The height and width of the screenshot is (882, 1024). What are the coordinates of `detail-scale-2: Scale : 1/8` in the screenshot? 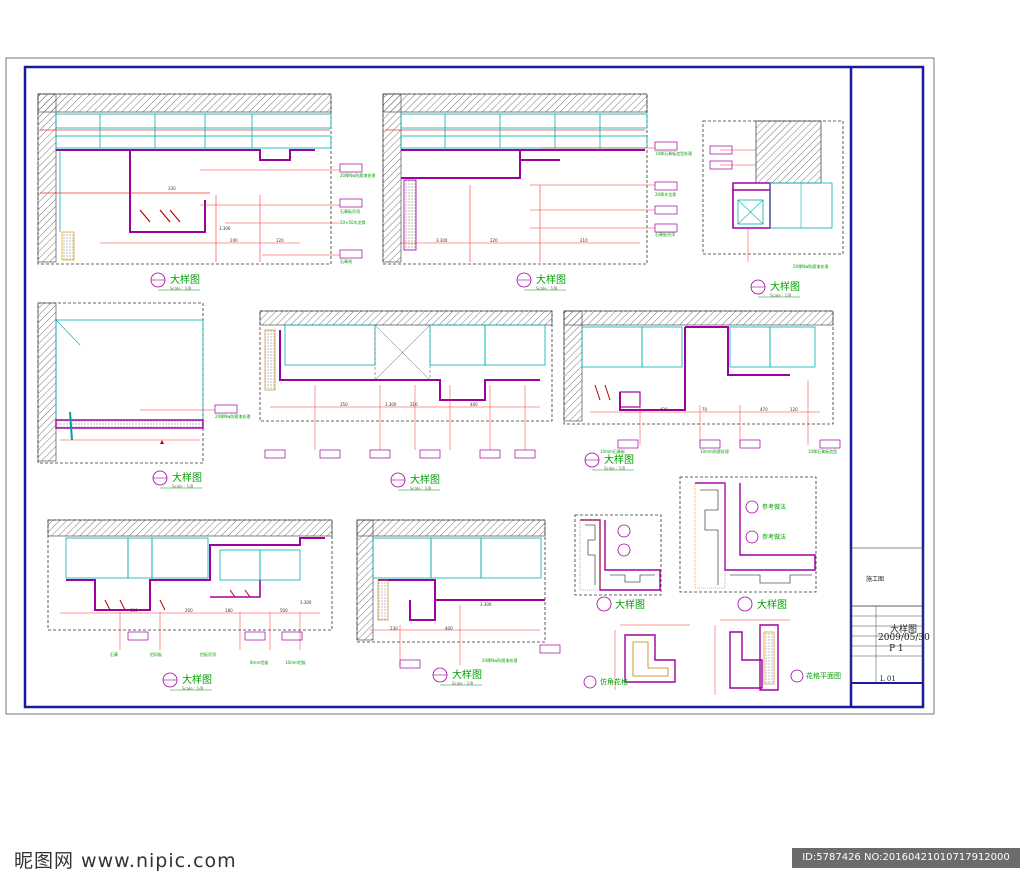 It's located at (547, 288).